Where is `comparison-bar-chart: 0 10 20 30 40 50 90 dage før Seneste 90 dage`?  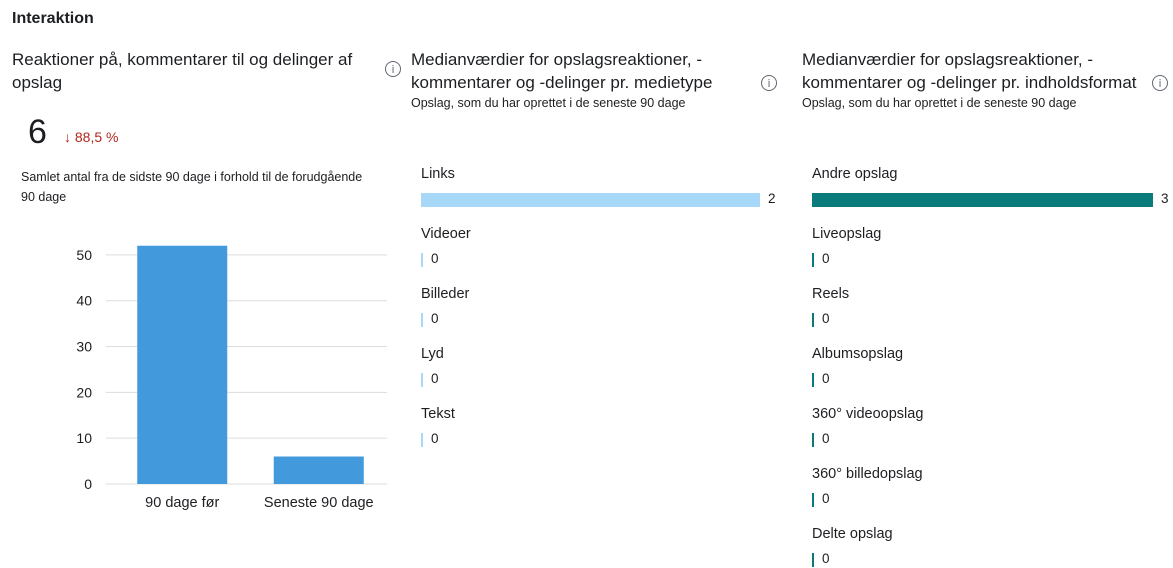
comparison-bar-chart: 0 10 20 30 40 50 90 dage før Seneste 90 dage is located at coordinates (231, 378).